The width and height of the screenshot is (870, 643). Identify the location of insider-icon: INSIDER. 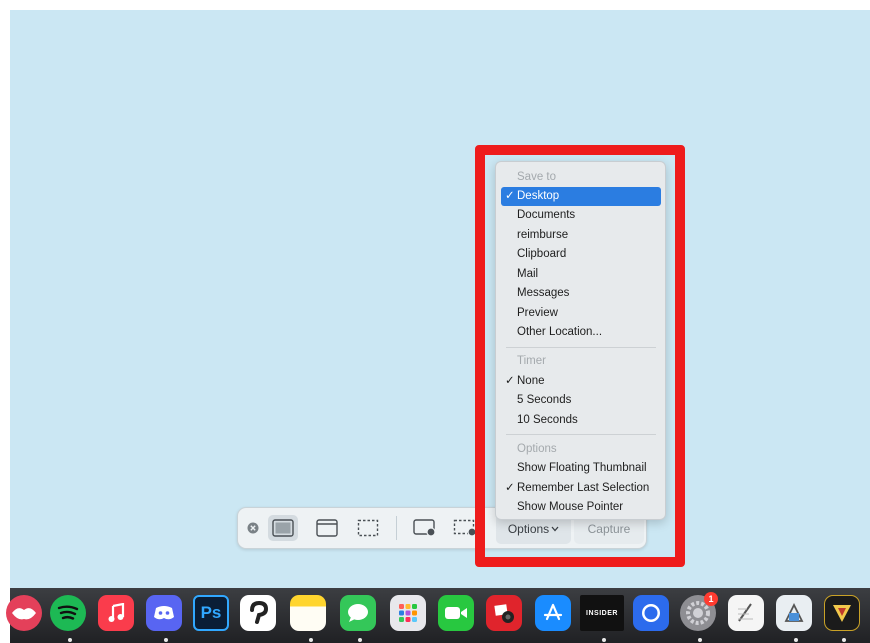
(602, 613).